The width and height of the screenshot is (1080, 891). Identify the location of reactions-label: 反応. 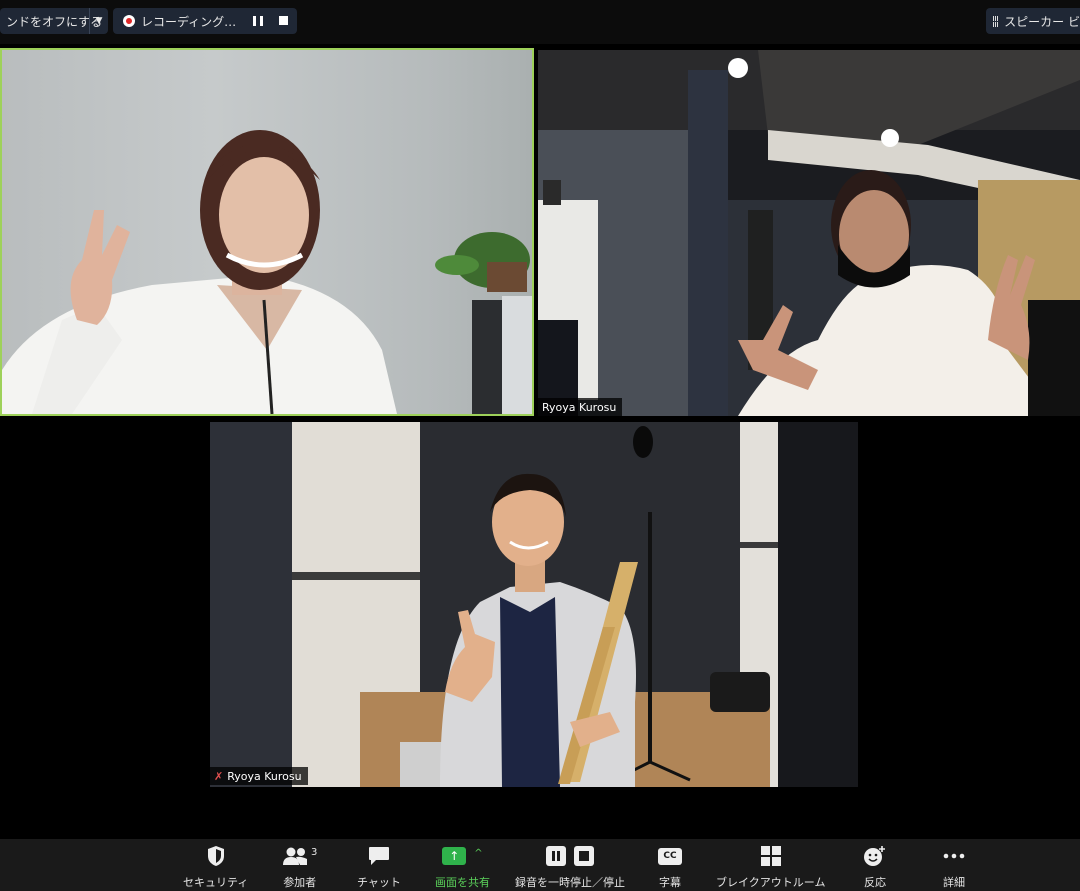
(875, 882).